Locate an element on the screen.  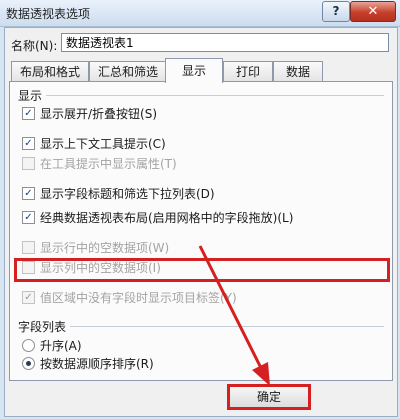
field-list-section-title: 字段列表 is located at coordinates (42, 327).